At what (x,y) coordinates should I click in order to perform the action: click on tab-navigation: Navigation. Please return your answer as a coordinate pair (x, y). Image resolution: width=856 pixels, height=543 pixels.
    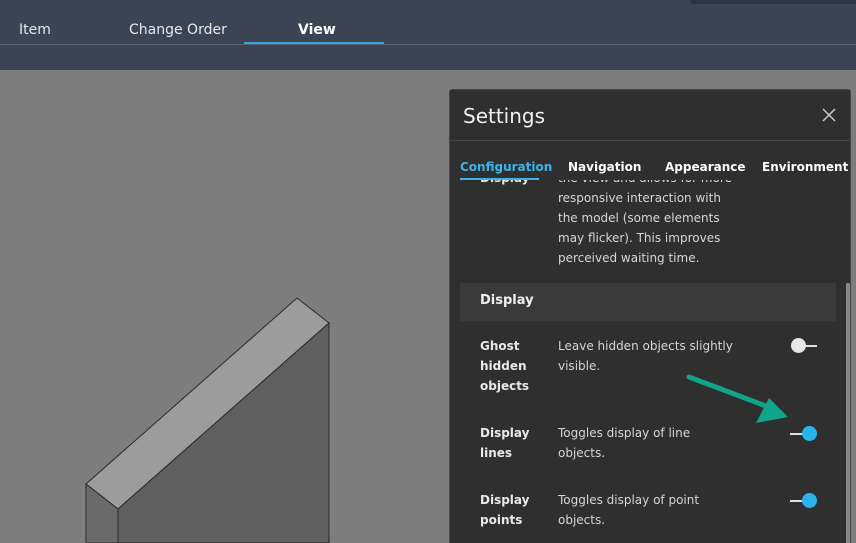
    Looking at the image, I should click on (604, 167).